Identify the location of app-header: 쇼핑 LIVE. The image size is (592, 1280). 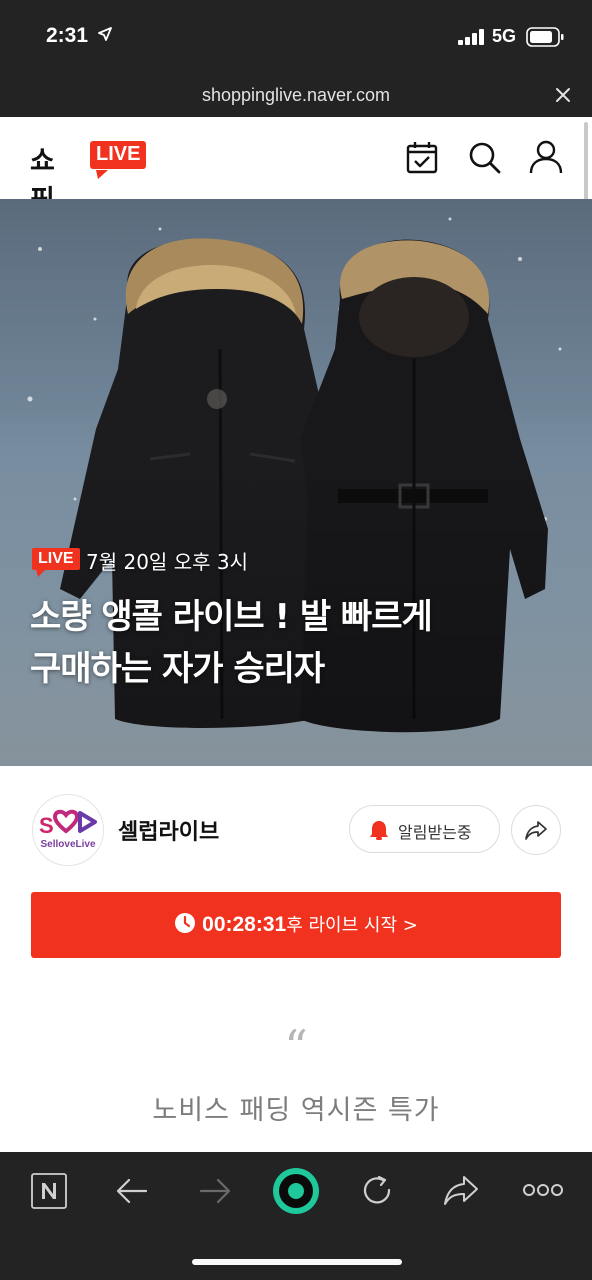
(296, 166).